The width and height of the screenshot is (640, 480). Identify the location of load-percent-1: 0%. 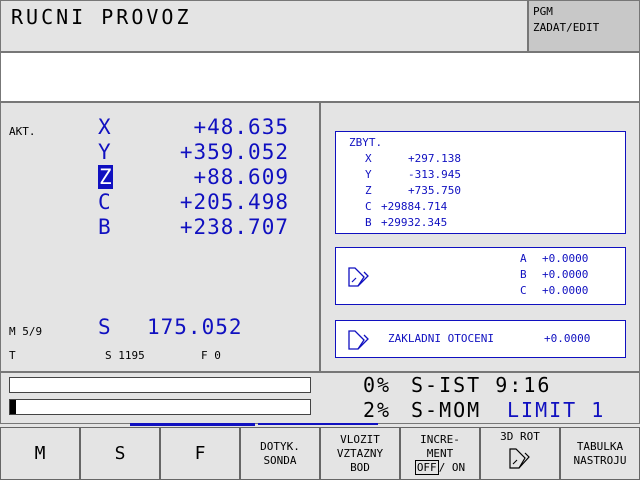
(377, 385).